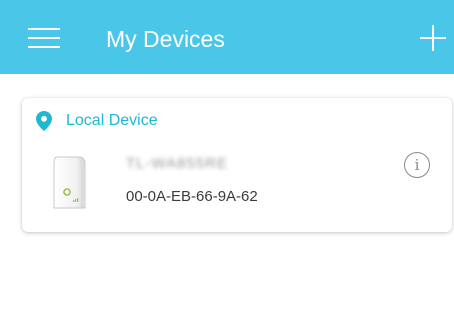 Image resolution: width=454 pixels, height=335 pixels. I want to click on info-icon: i, so click(417, 165).